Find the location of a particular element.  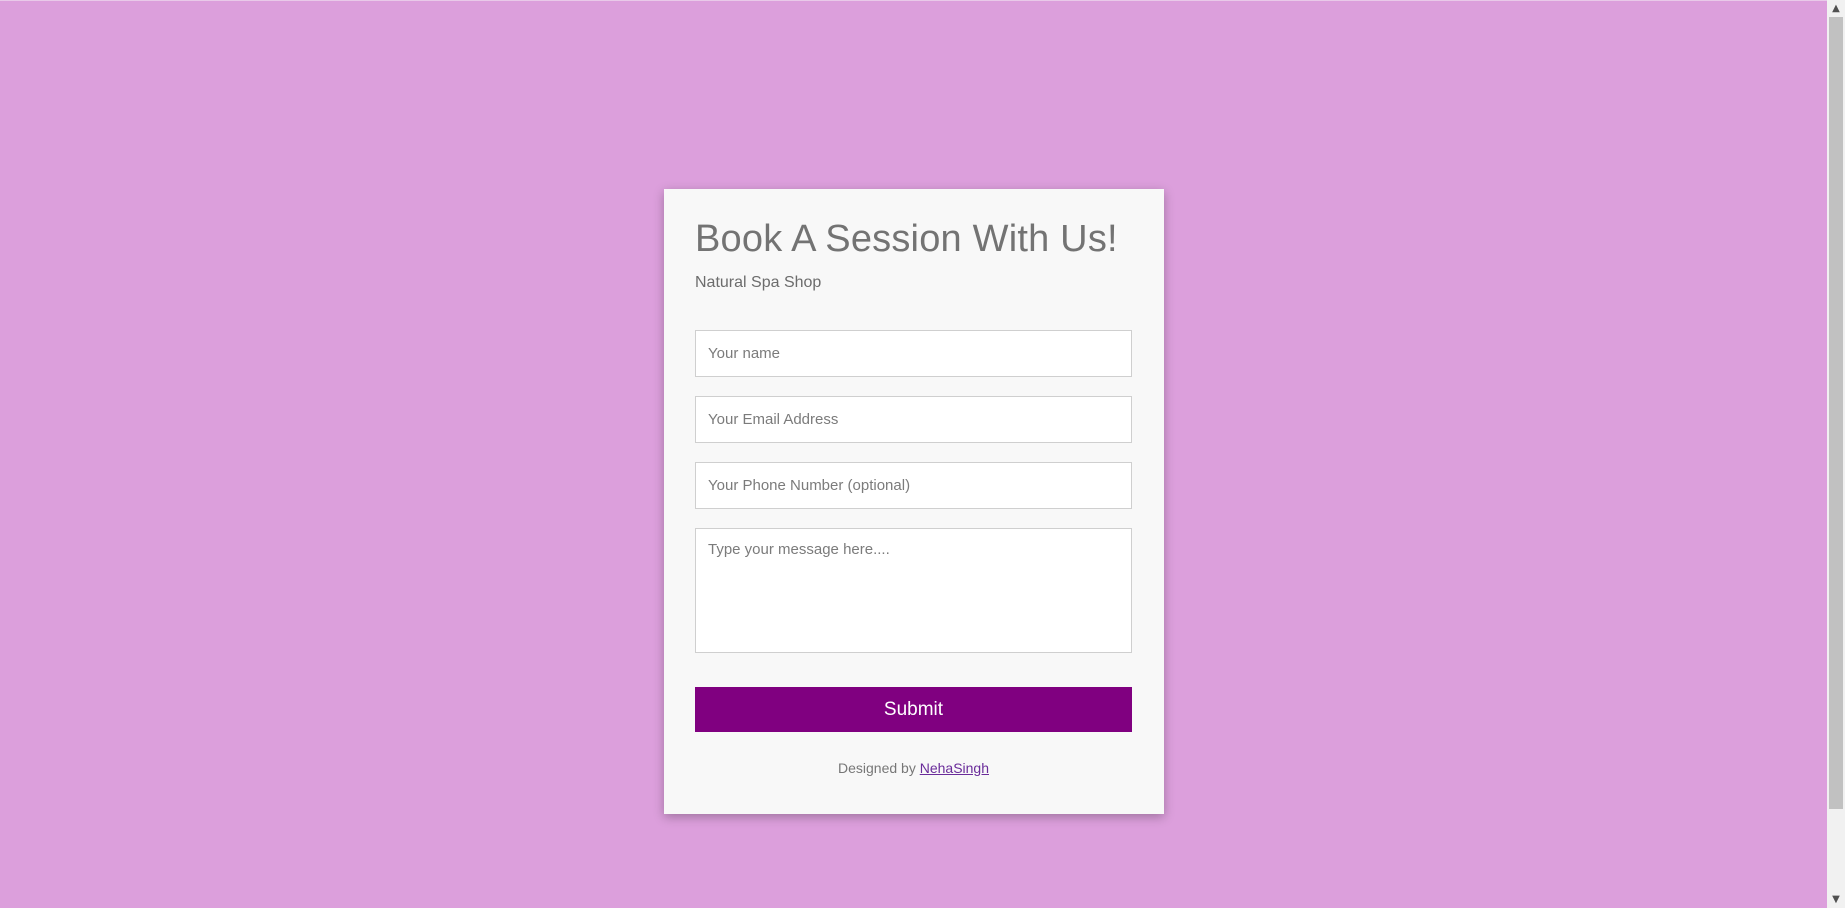

footer-prefix: Designed by is located at coordinates (877, 768).